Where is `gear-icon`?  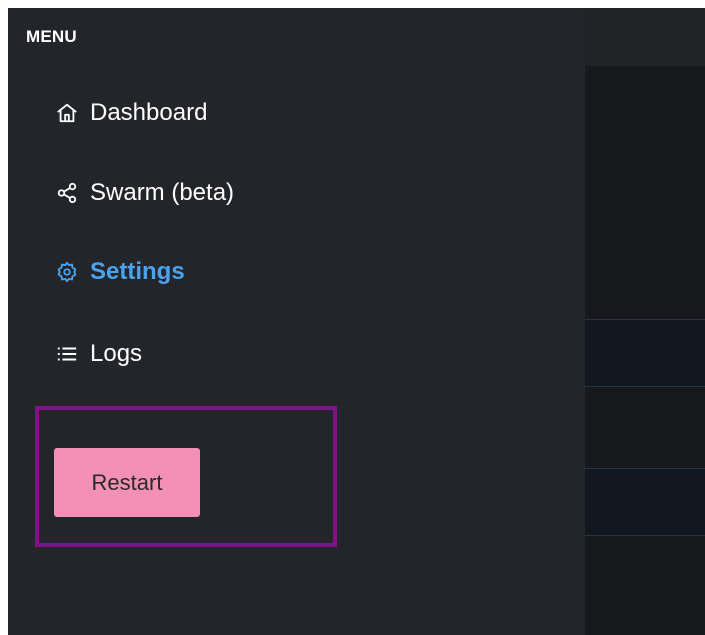 gear-icon is located at coordinates (67, 272).